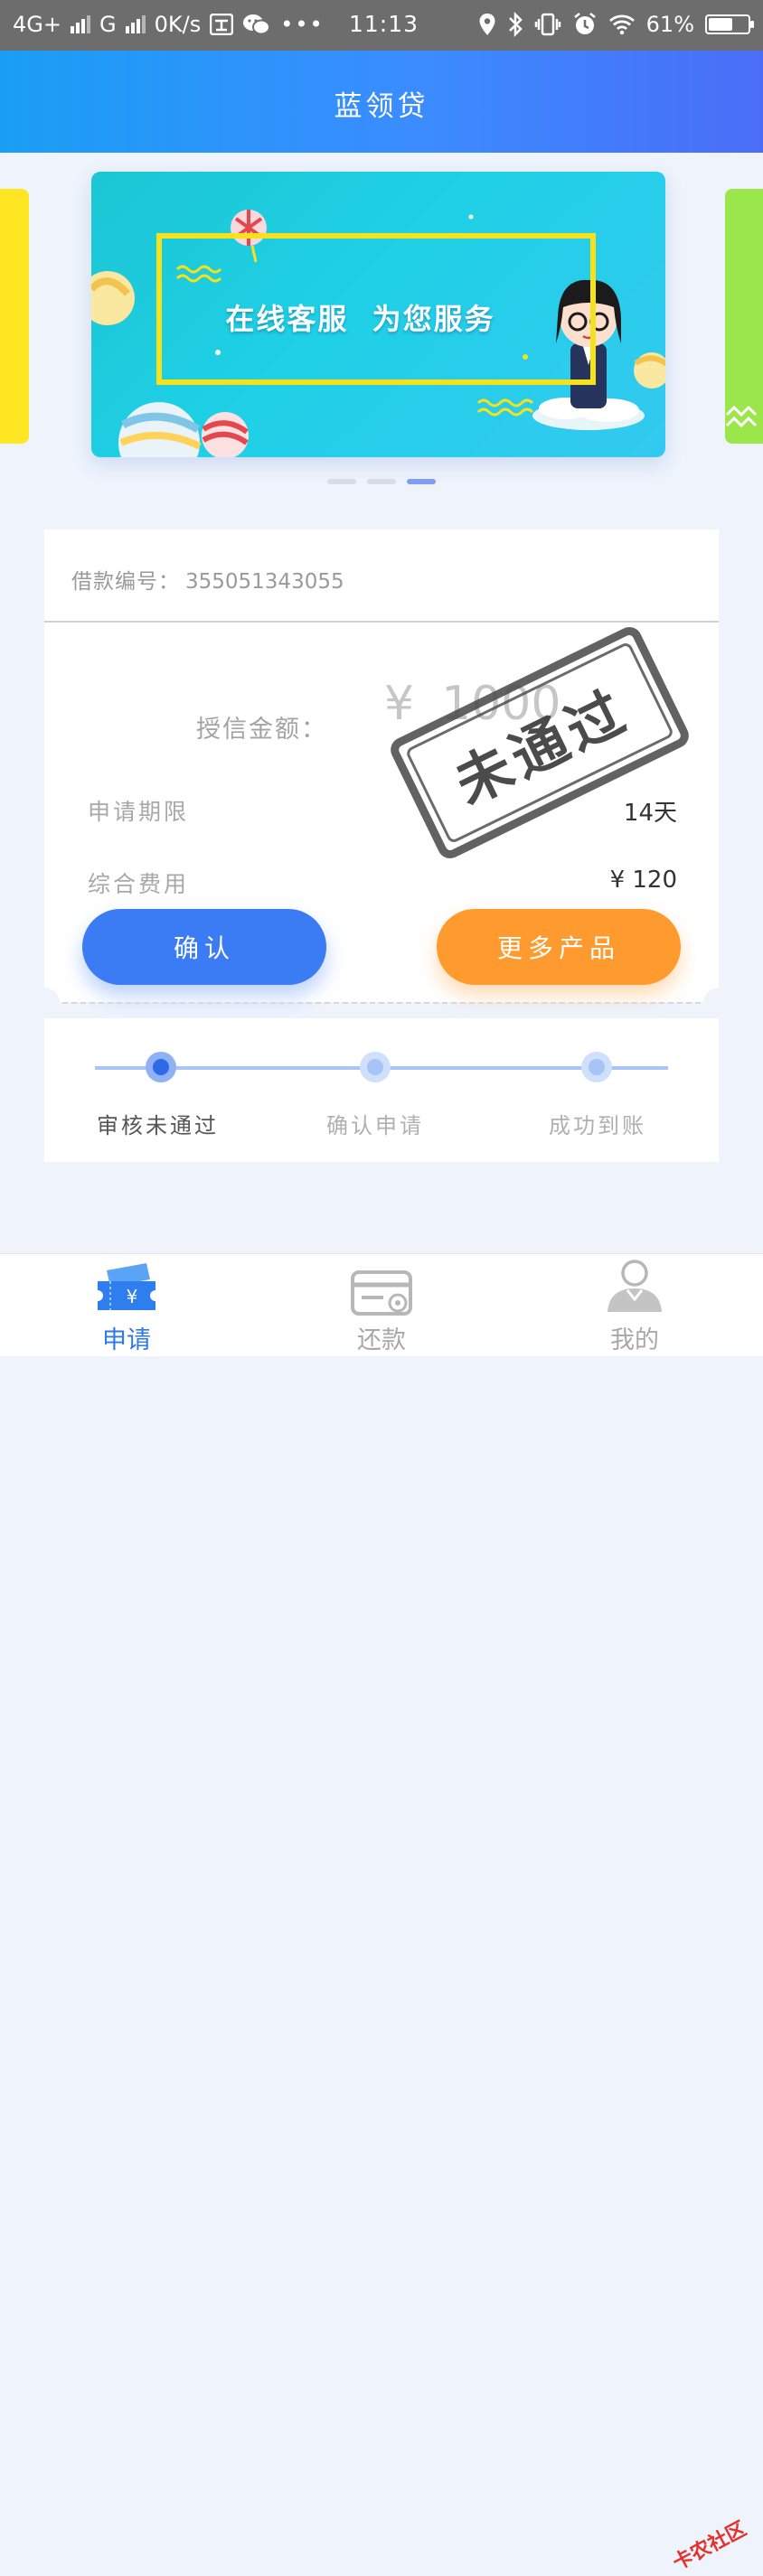 Image resolution: width=763 pixels, height=2576 pixels. I want to click on wifi-icon, so click(621, 24).